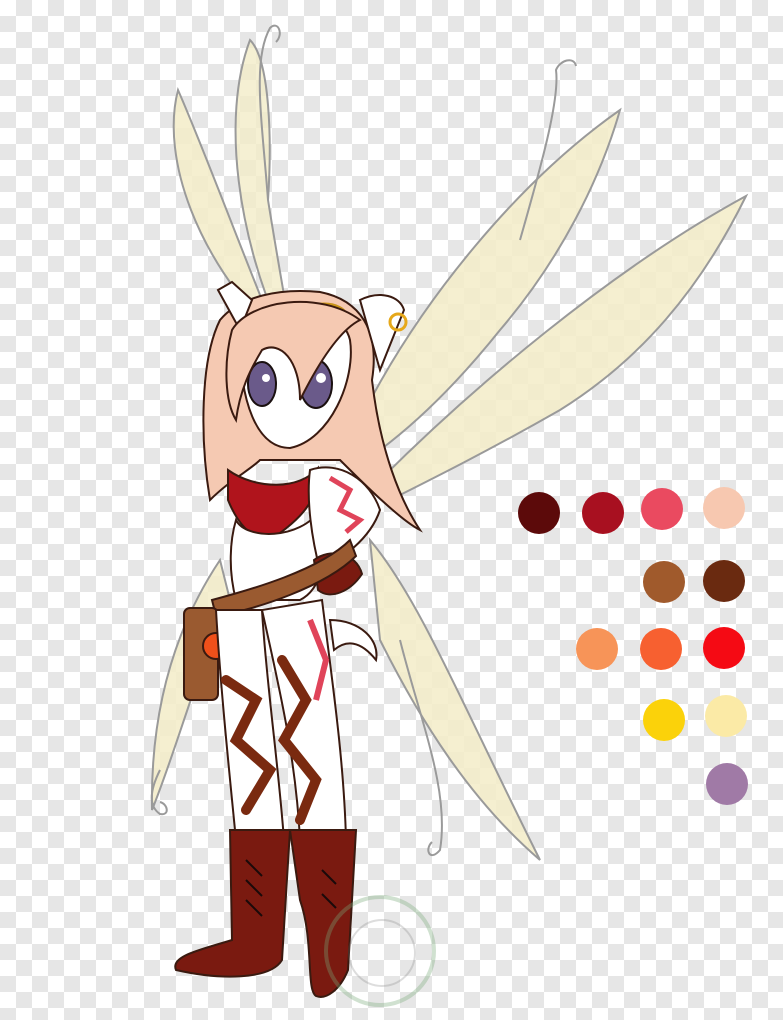 The width and height of the screenshot is (783, 1020). Describe the element at coordinates (726, 716) in the screenshot. I see `swatch-pale-yellow` at that location.